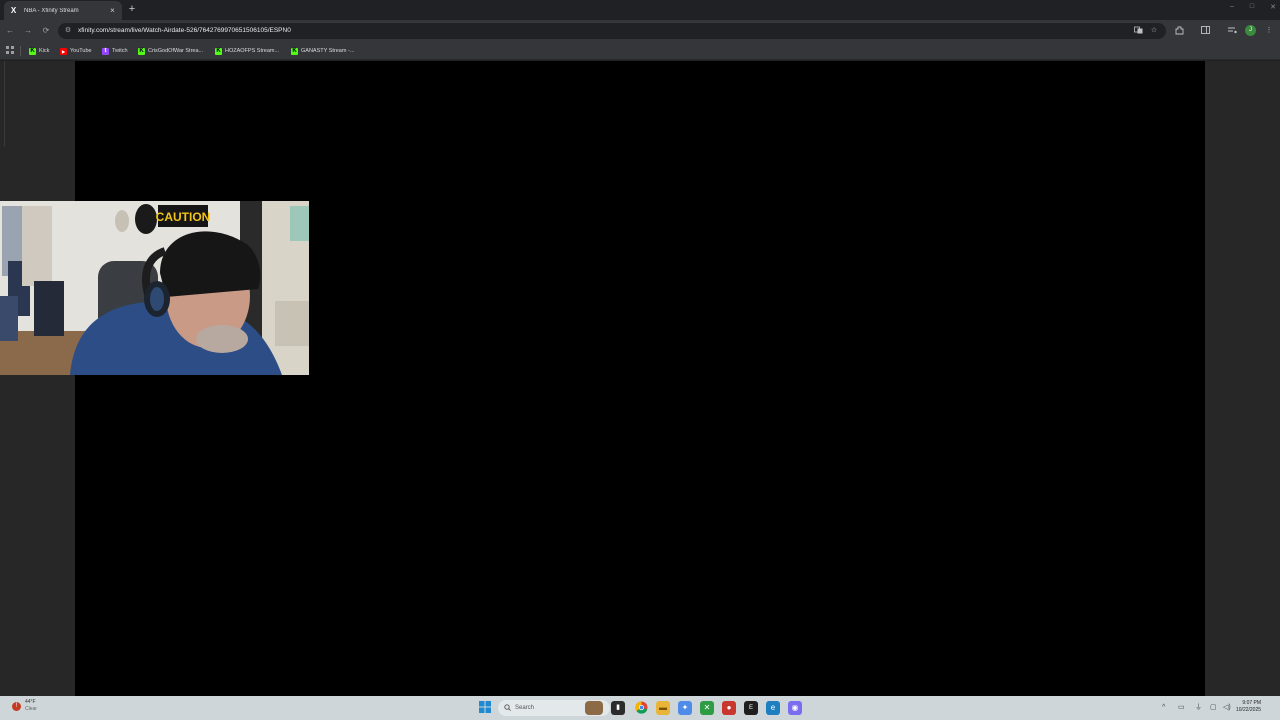  Describe the element at coordinates (795, 708) in the screenshot. I see `discord-icon: ◉` at that location.